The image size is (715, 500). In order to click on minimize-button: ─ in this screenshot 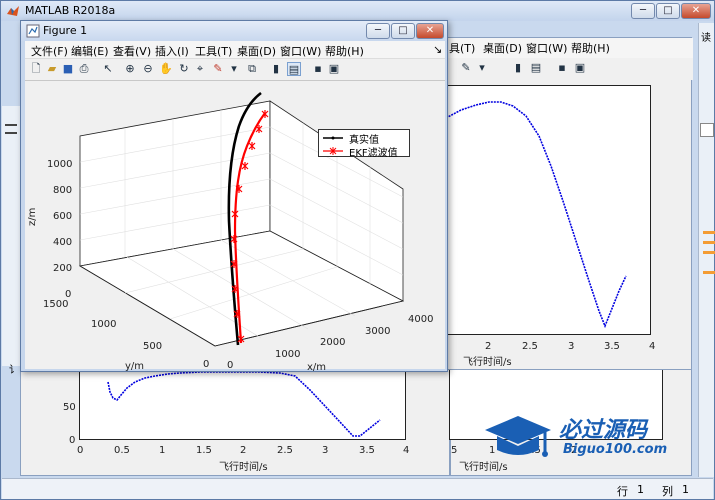, I will do `click(643, 11)`.